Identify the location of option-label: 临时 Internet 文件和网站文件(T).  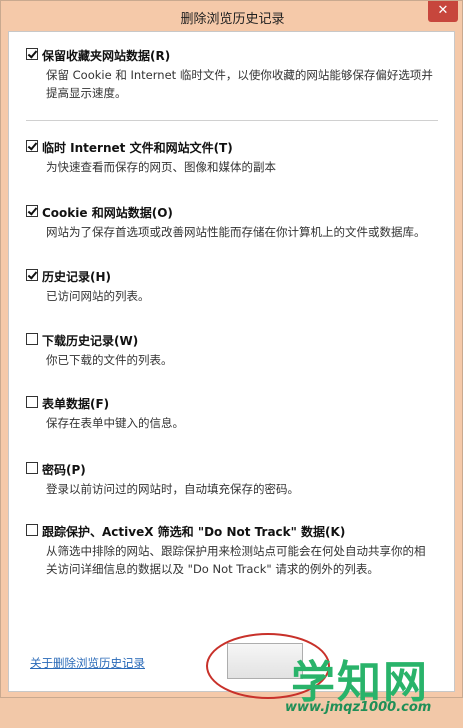
(137, 147).